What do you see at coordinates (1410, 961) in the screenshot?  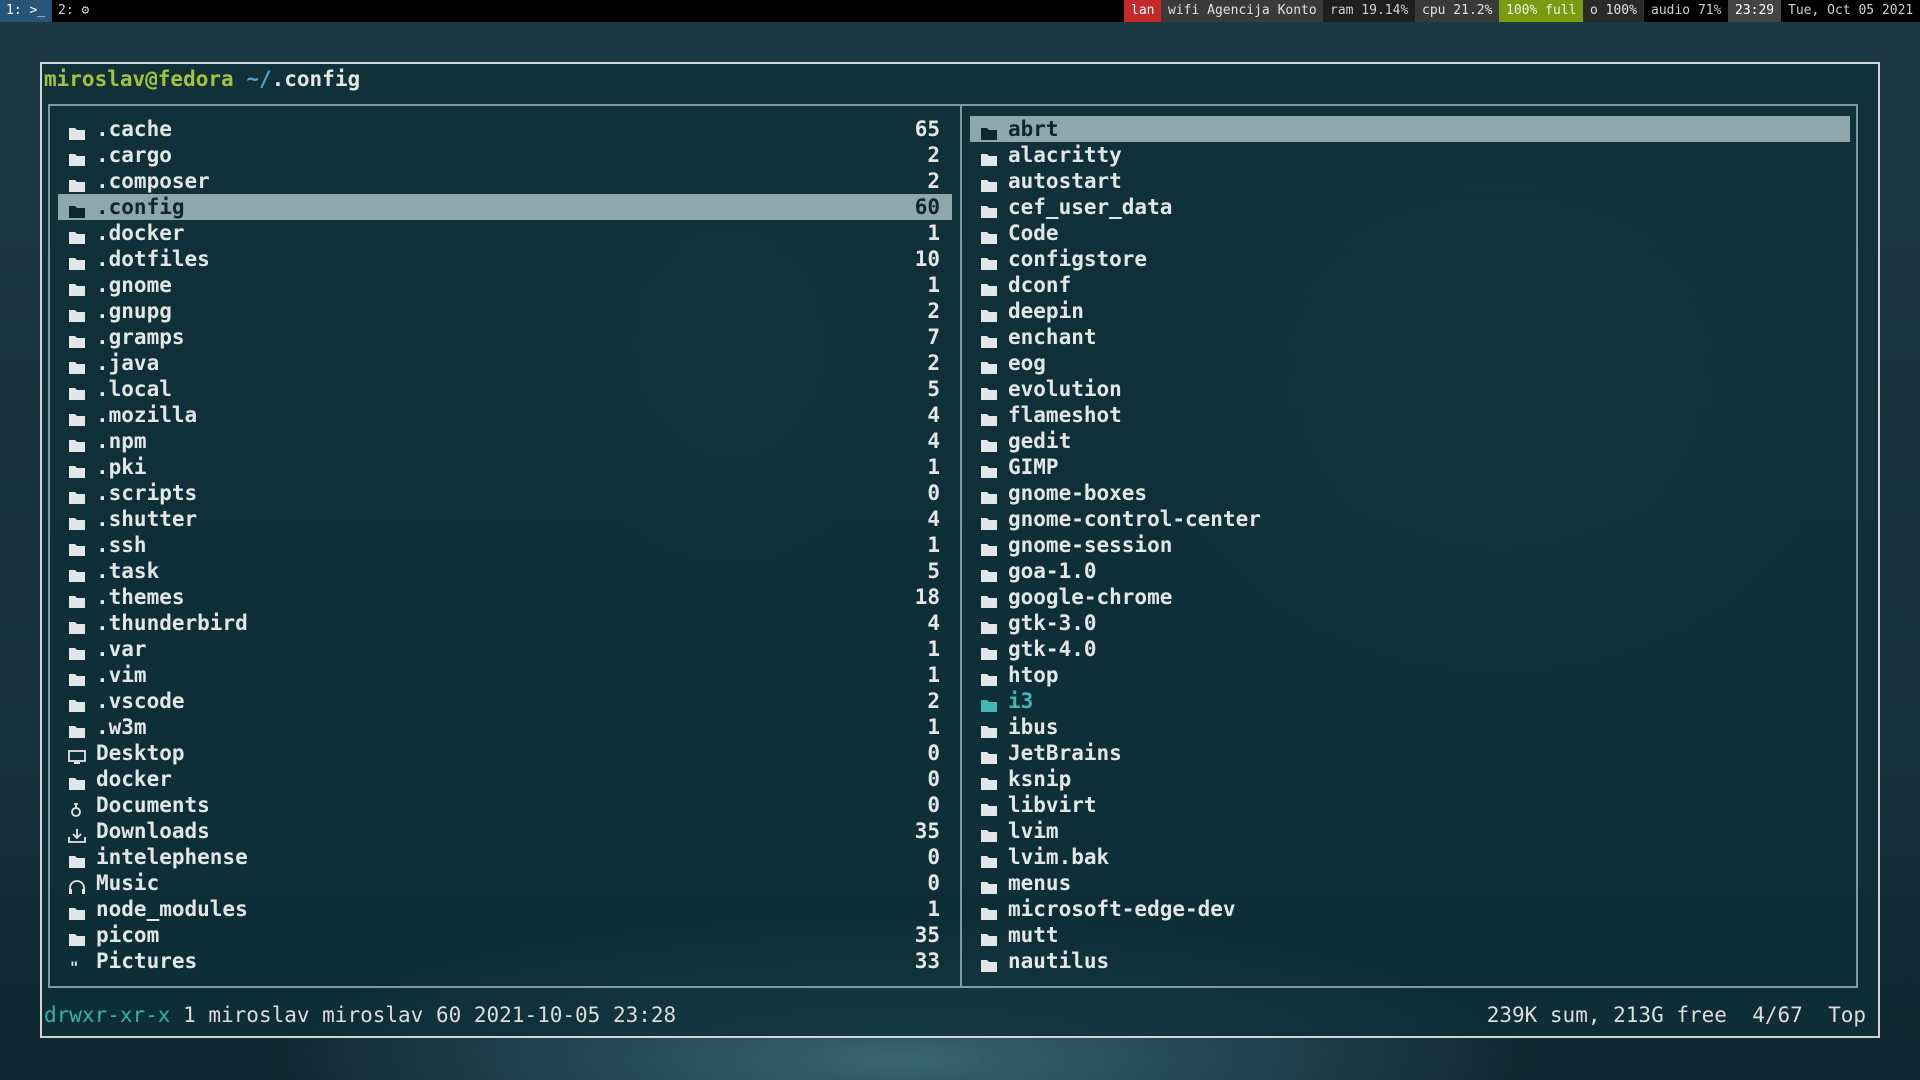 I see `dir-entry: nautilus` at bounding box center [1410, 961].